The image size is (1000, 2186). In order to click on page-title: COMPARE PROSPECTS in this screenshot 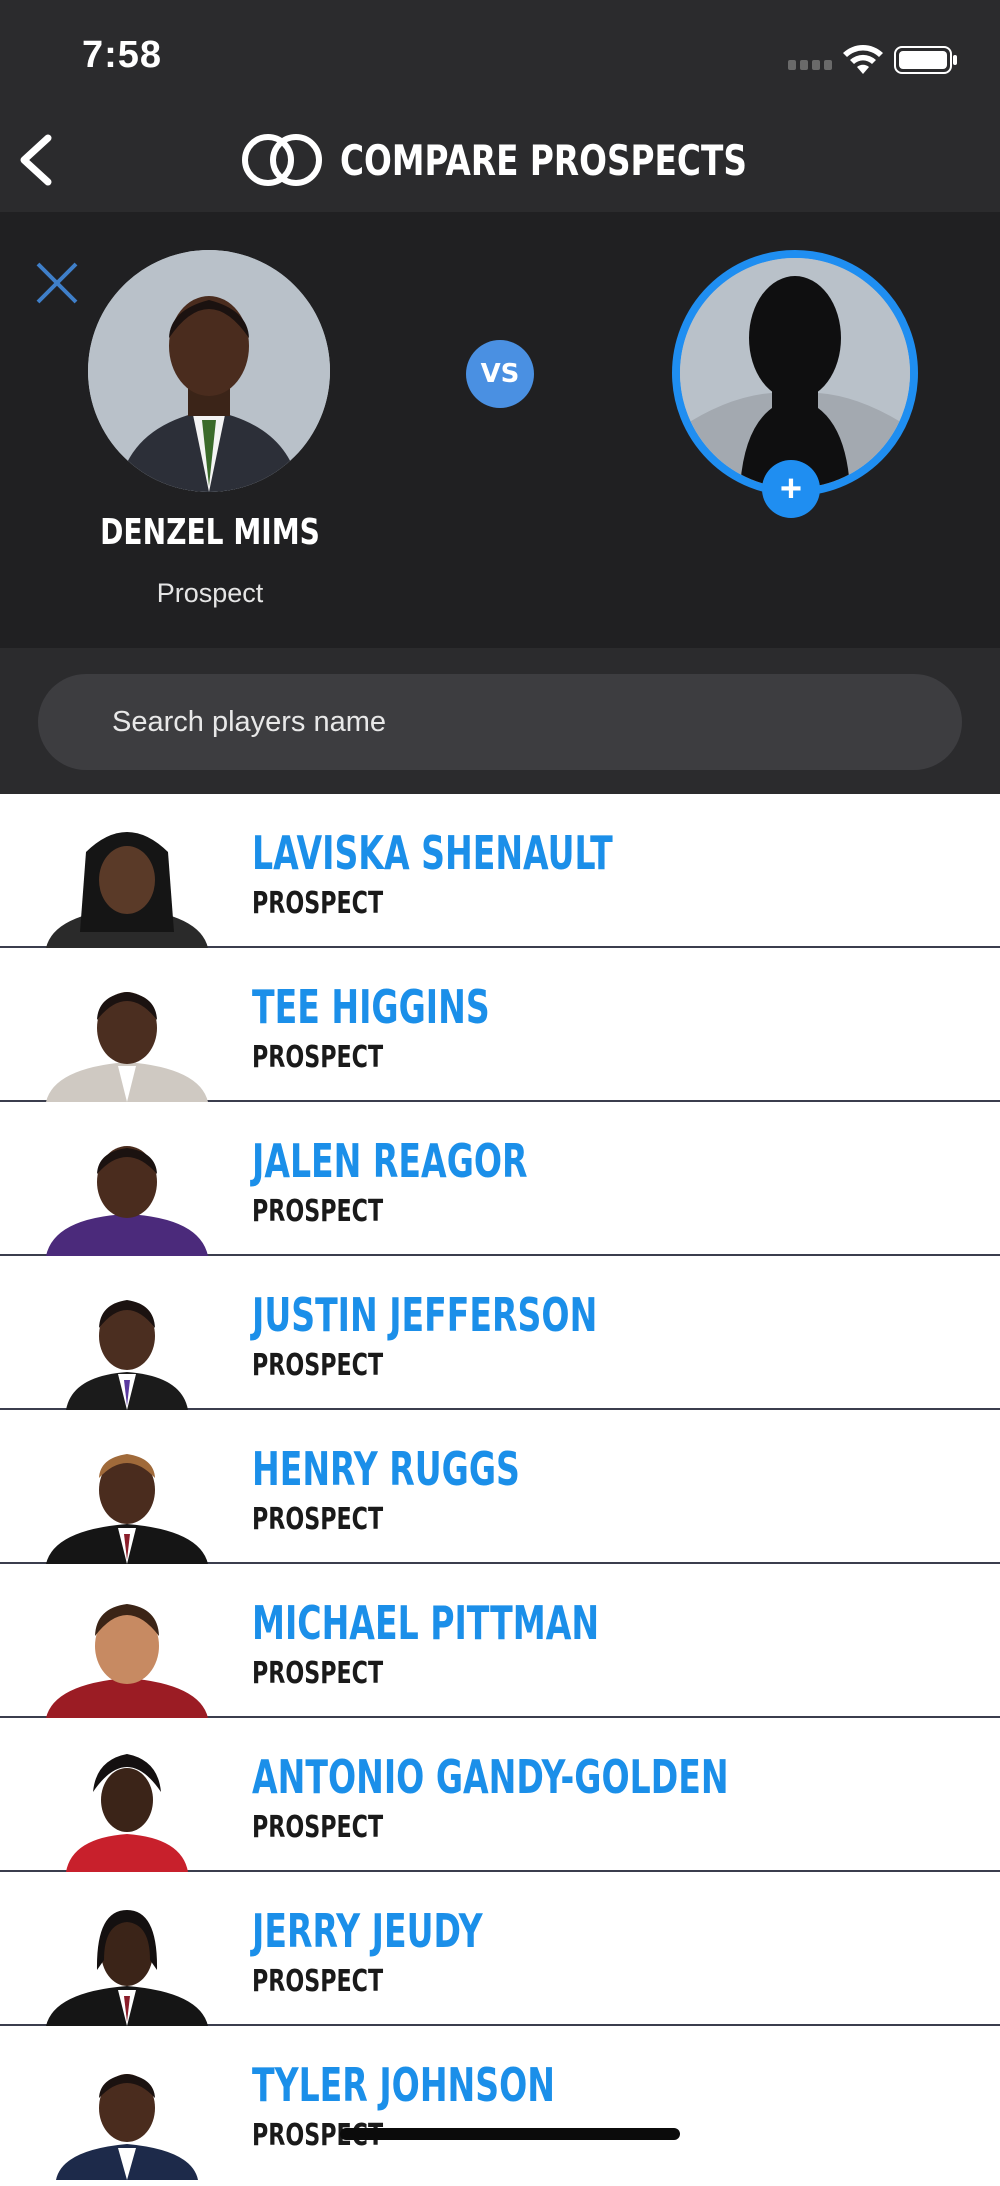, I will do `click(543, 160)`.